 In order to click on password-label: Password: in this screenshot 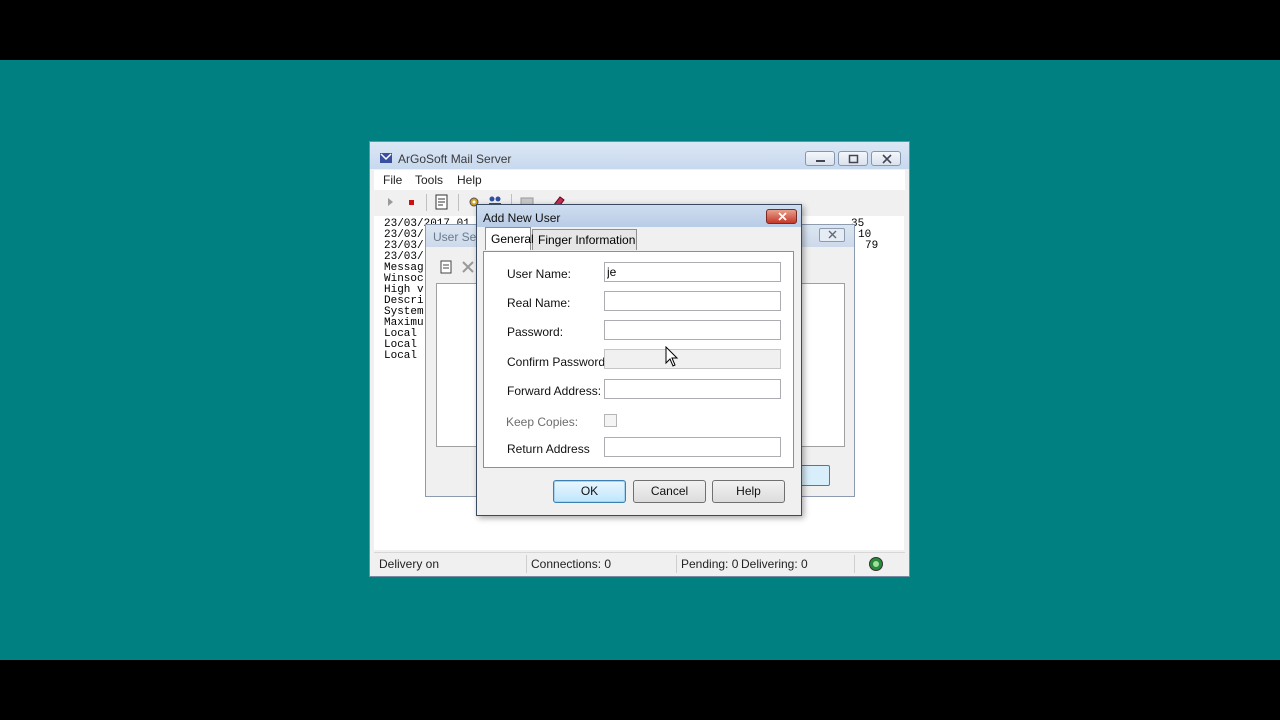, I will do `click(535, 332)`.